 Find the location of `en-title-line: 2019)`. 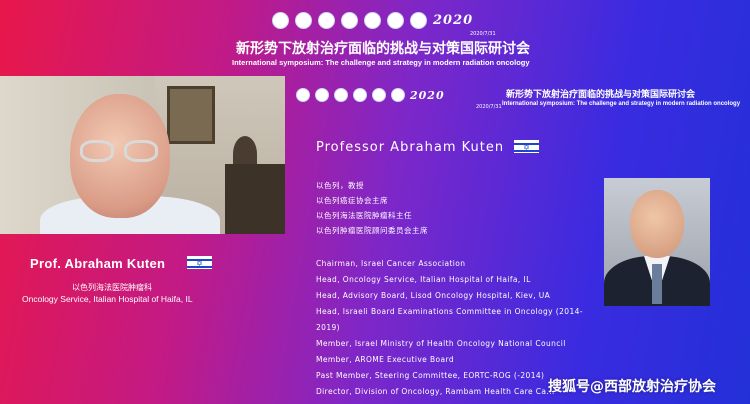

en-title-line: 2019) is located at coordinates (328, 327).